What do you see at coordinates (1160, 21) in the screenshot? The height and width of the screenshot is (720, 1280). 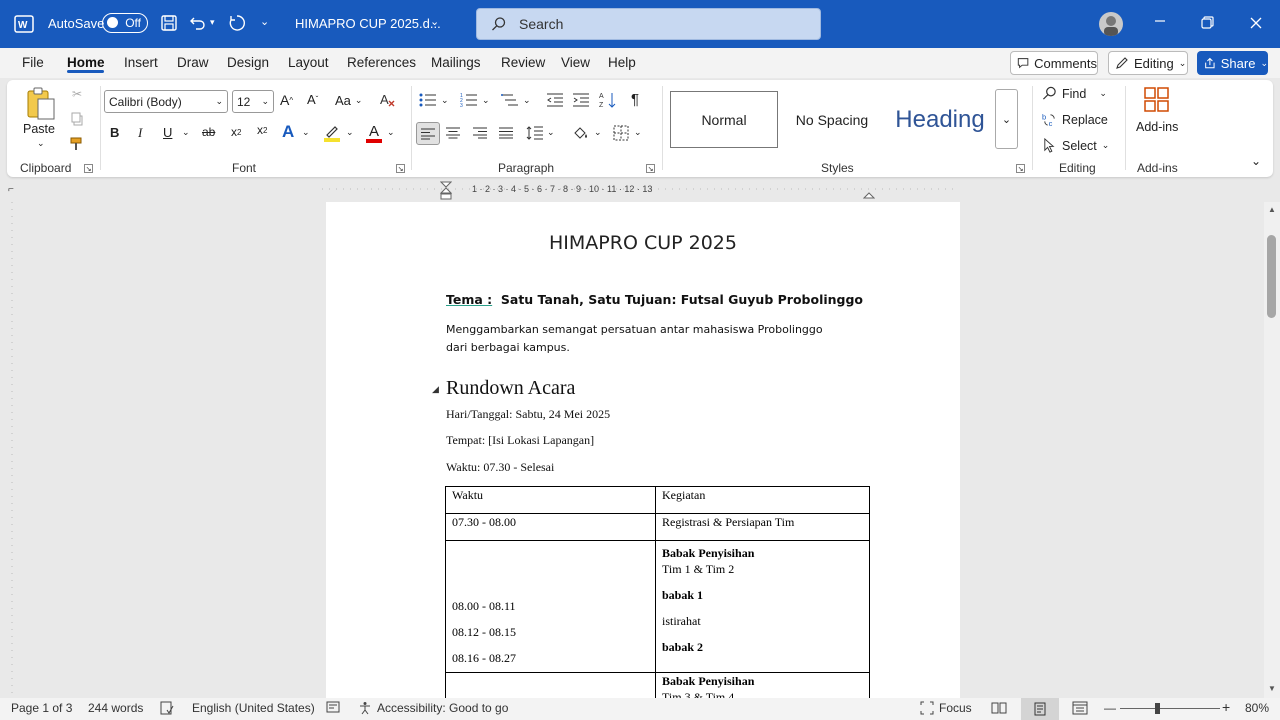 I see `minimize-icon` at bounding box center [1160, 21].